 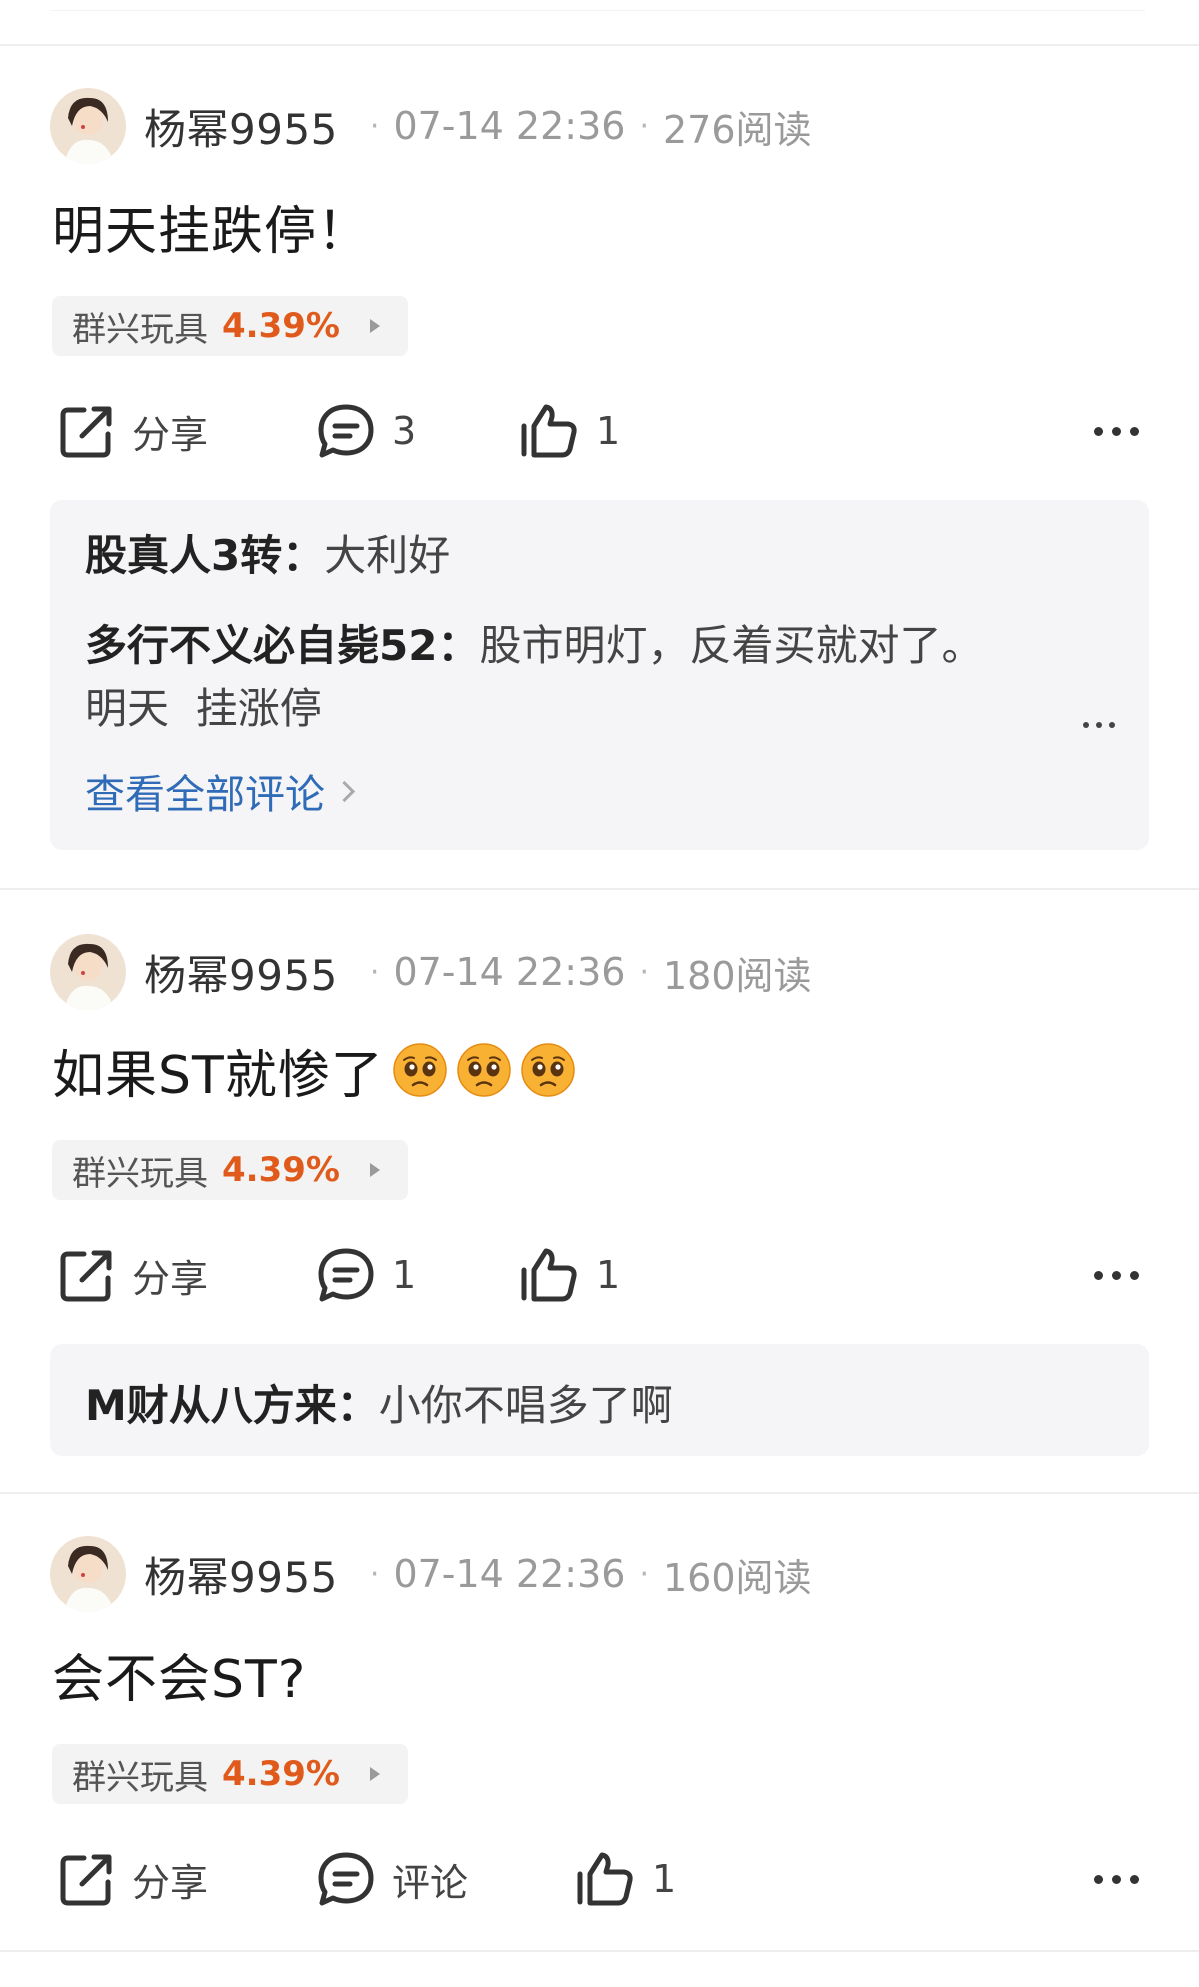 I want to click on comment-preview-box: M财从八方来：小你不唱多了啊, so click(x=599, y=1400).